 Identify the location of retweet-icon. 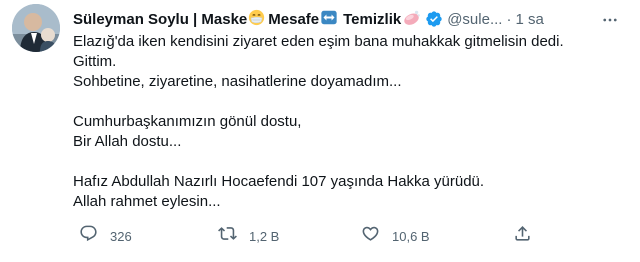
(227, 236).